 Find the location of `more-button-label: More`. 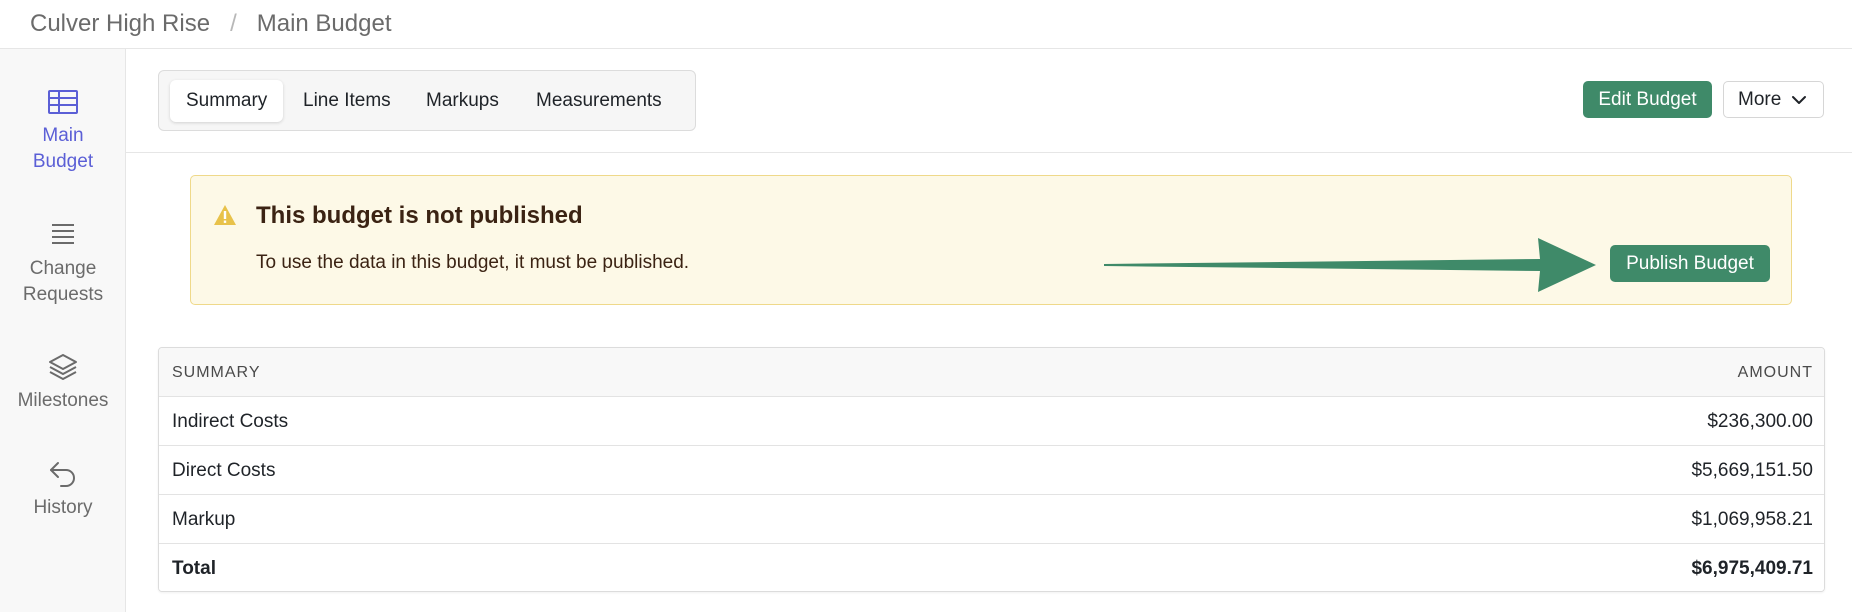

more-button-label: More is located at coordinates (1760, 99).